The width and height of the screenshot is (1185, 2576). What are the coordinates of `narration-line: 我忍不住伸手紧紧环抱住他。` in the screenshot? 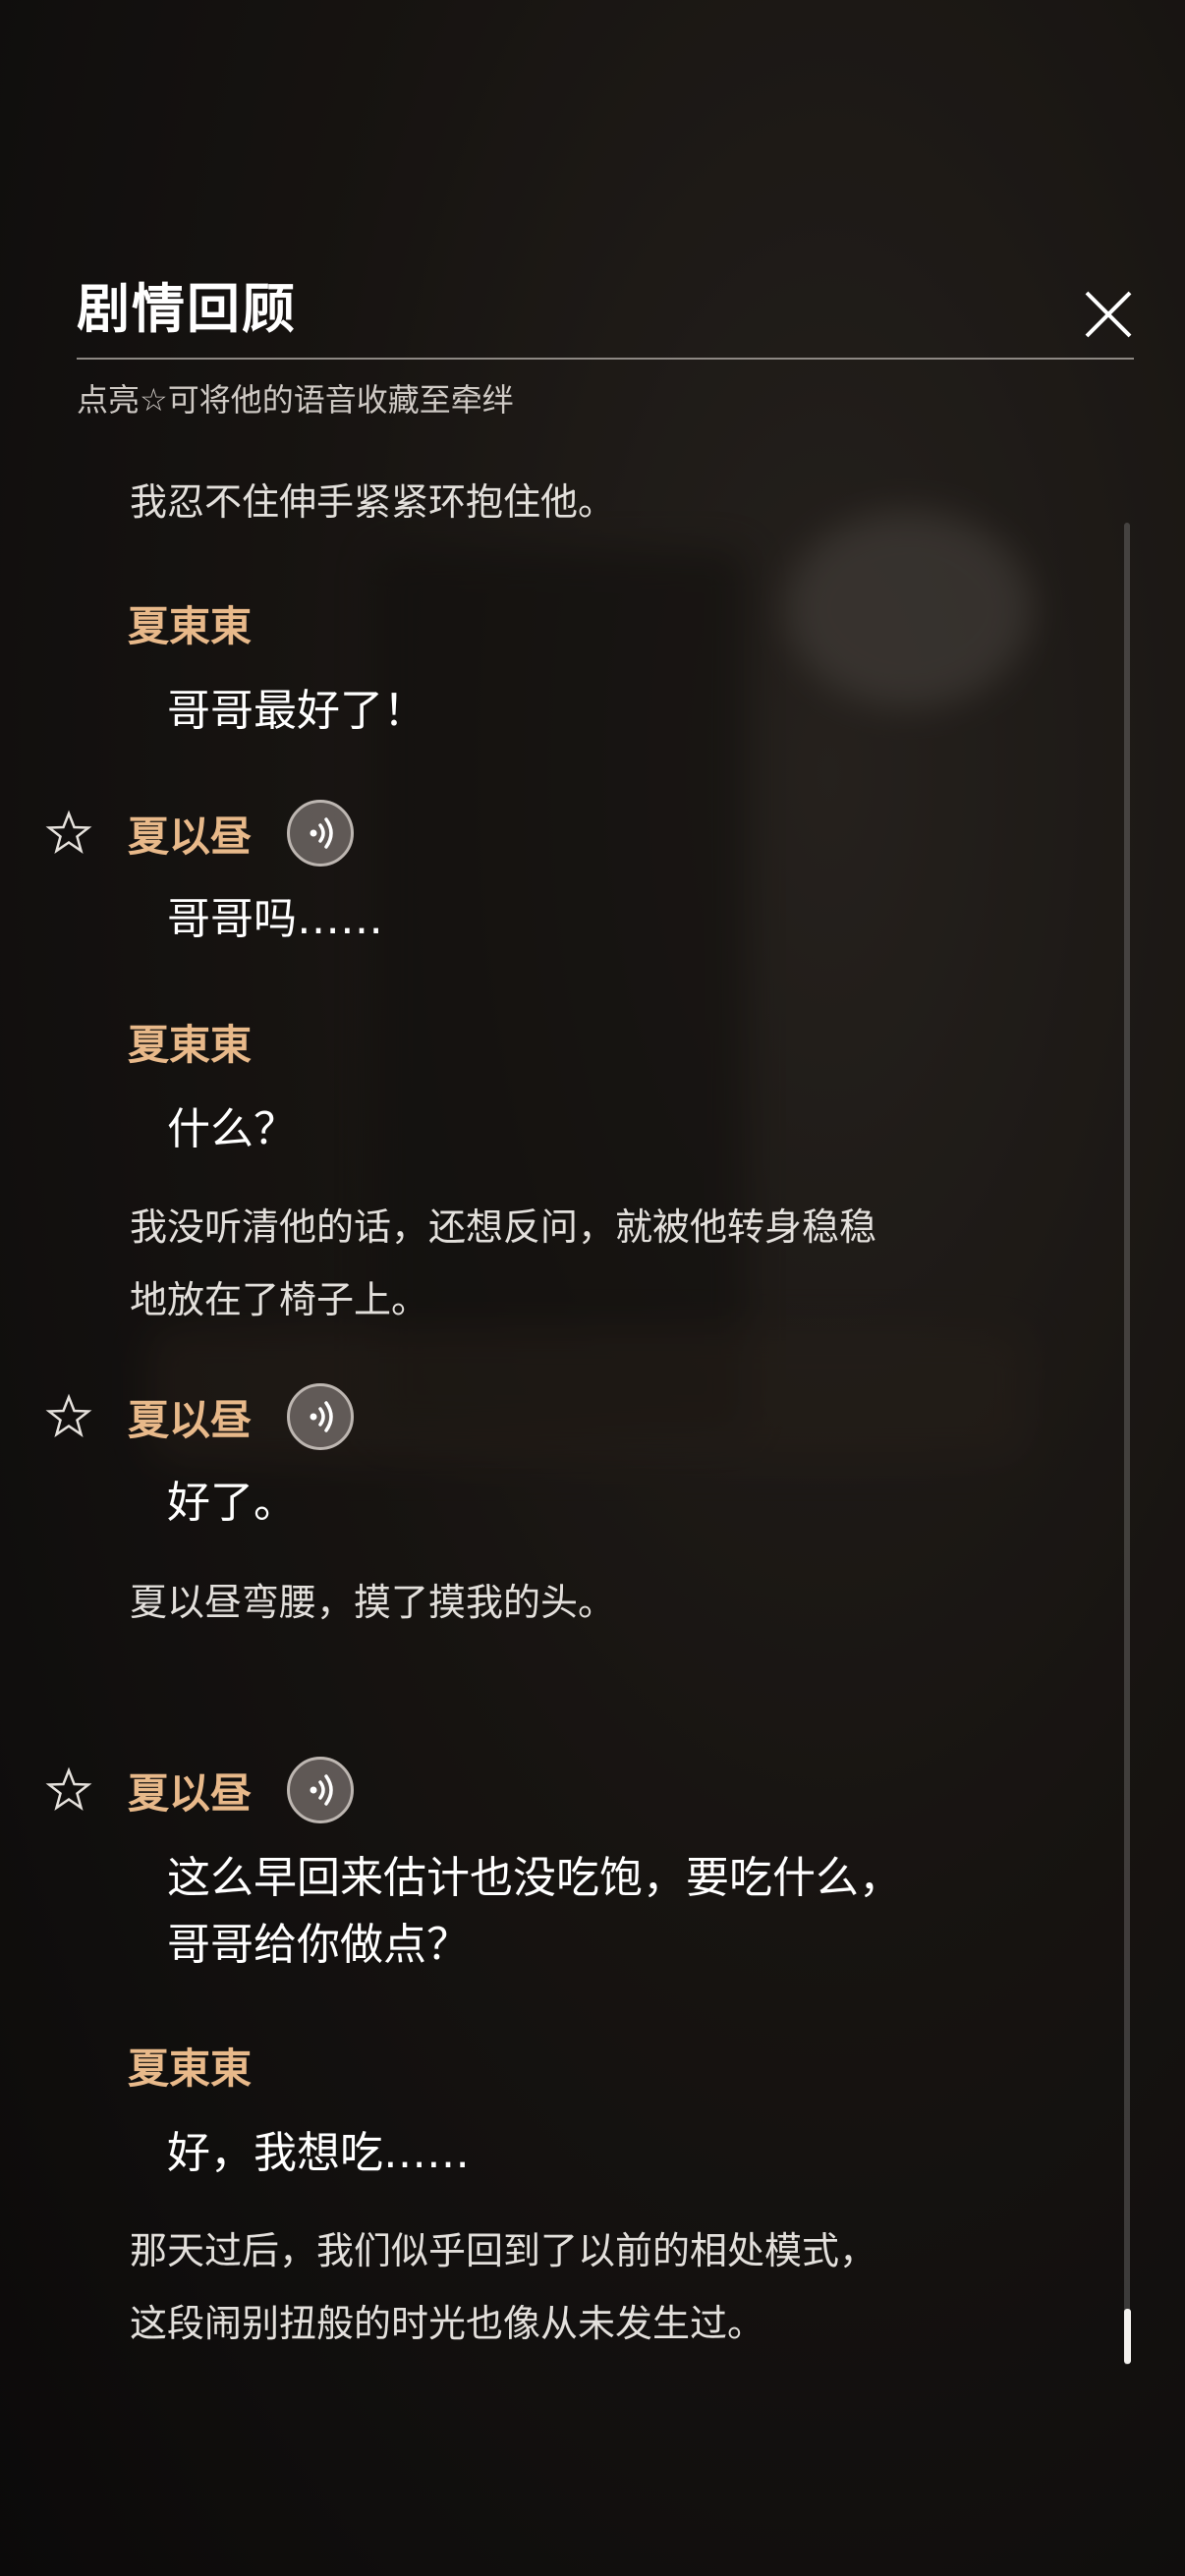 It's located at (373, 502).